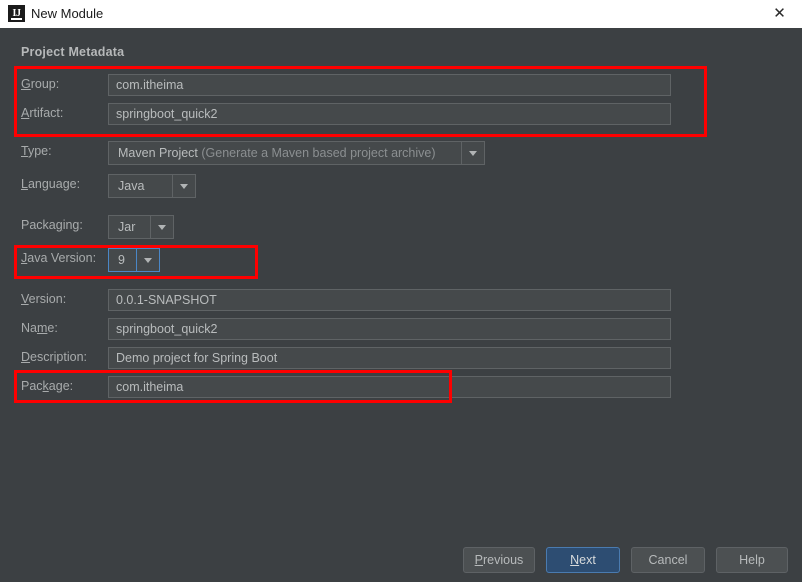 This screenshot has height=582, width=802. I want to click on page-title: Project Metadata, so click(73, 52).